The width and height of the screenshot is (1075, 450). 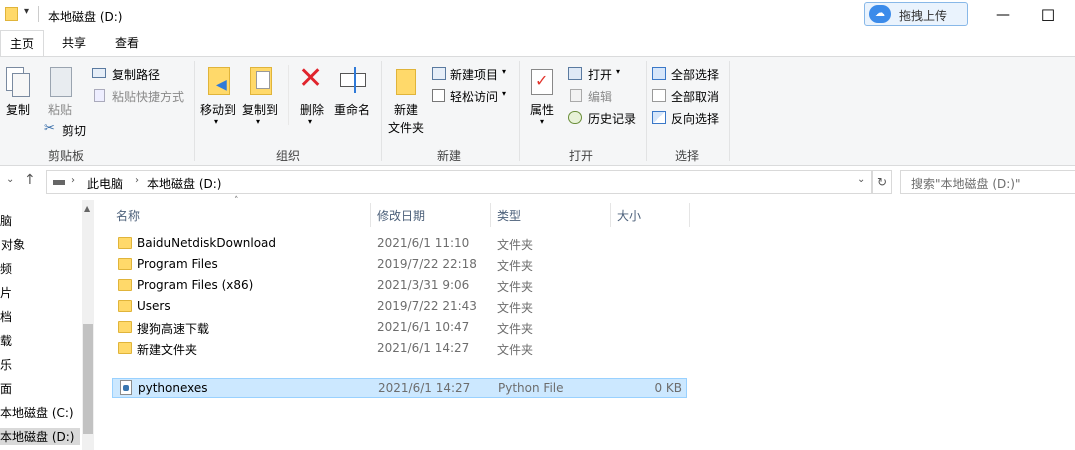 What do you see at coordinates (406, 101) in the screenshot?
I see `new-folder-button: 新建 文件夹` at bounding box center [406, 101].